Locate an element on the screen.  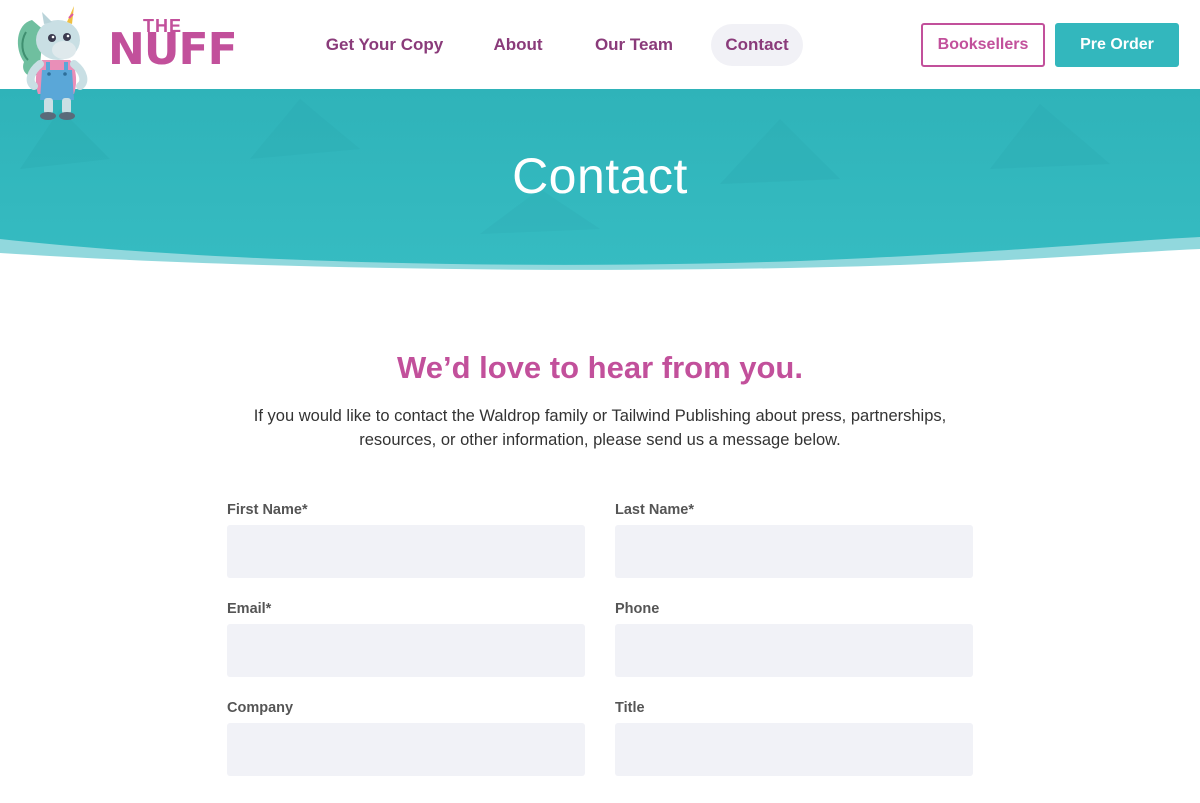
title-label: Title is located at coordinates (630, 708).